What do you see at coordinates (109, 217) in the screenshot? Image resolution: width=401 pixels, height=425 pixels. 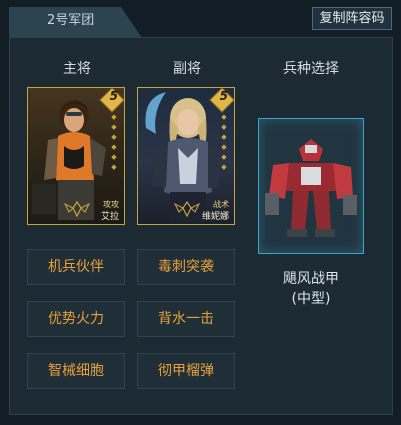 I see `main-general-name: 艾拉` at bounding box center [109, 217].